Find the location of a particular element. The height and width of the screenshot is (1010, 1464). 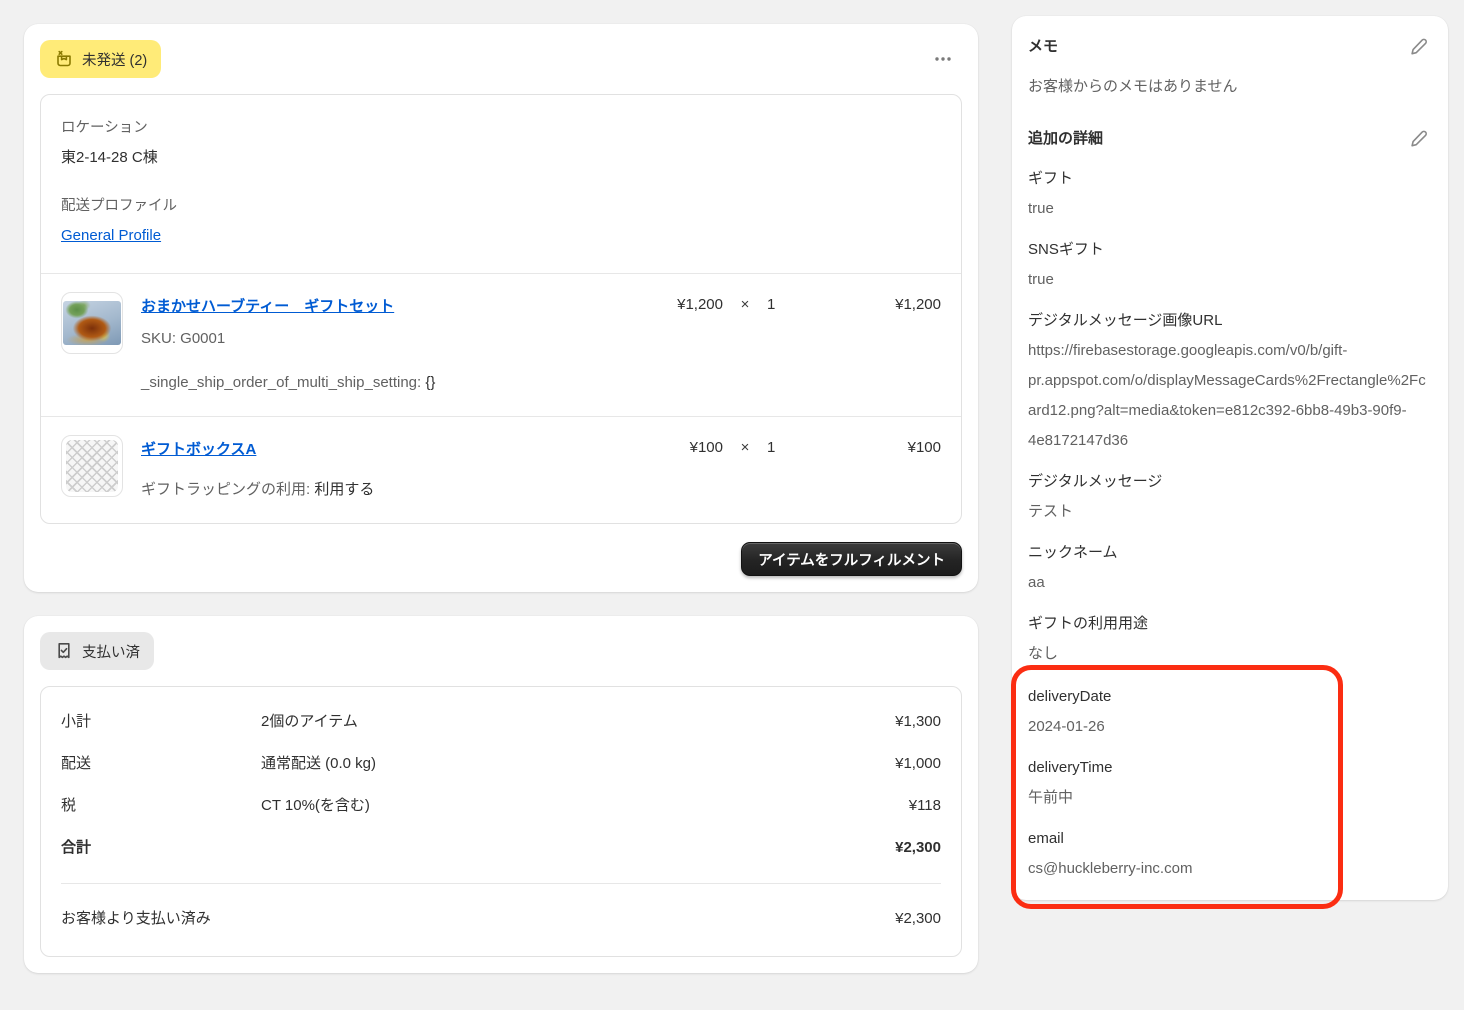

location-value: 東2-14-28 C棟 is located at coordinates (109, 157).